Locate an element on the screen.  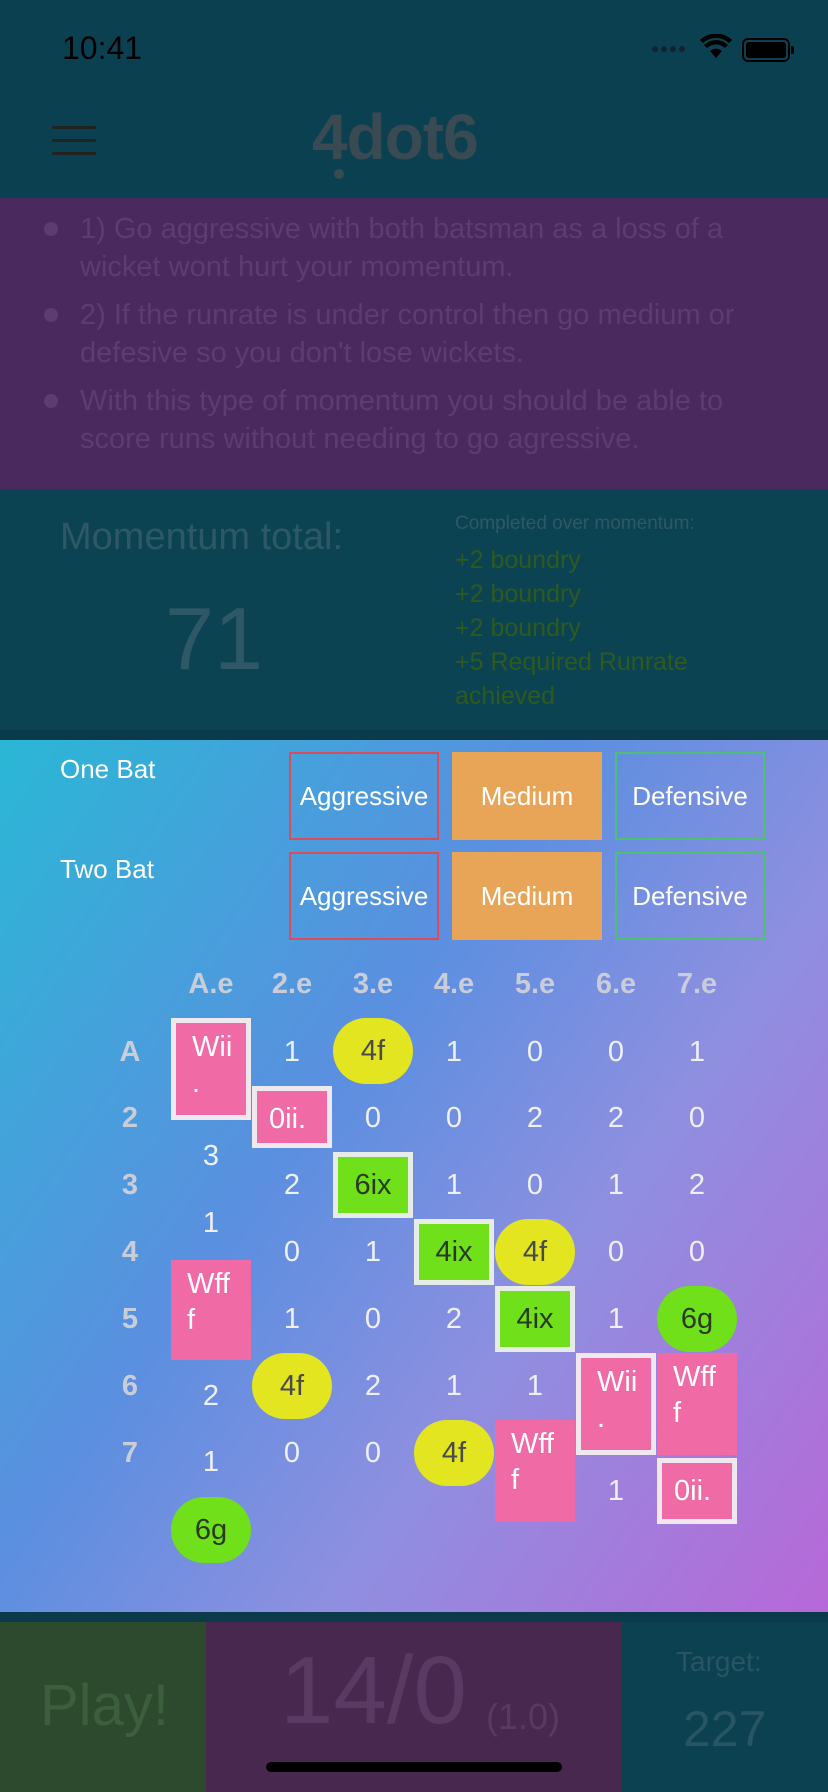
row-header: A is located at coordinates (130, 1052).